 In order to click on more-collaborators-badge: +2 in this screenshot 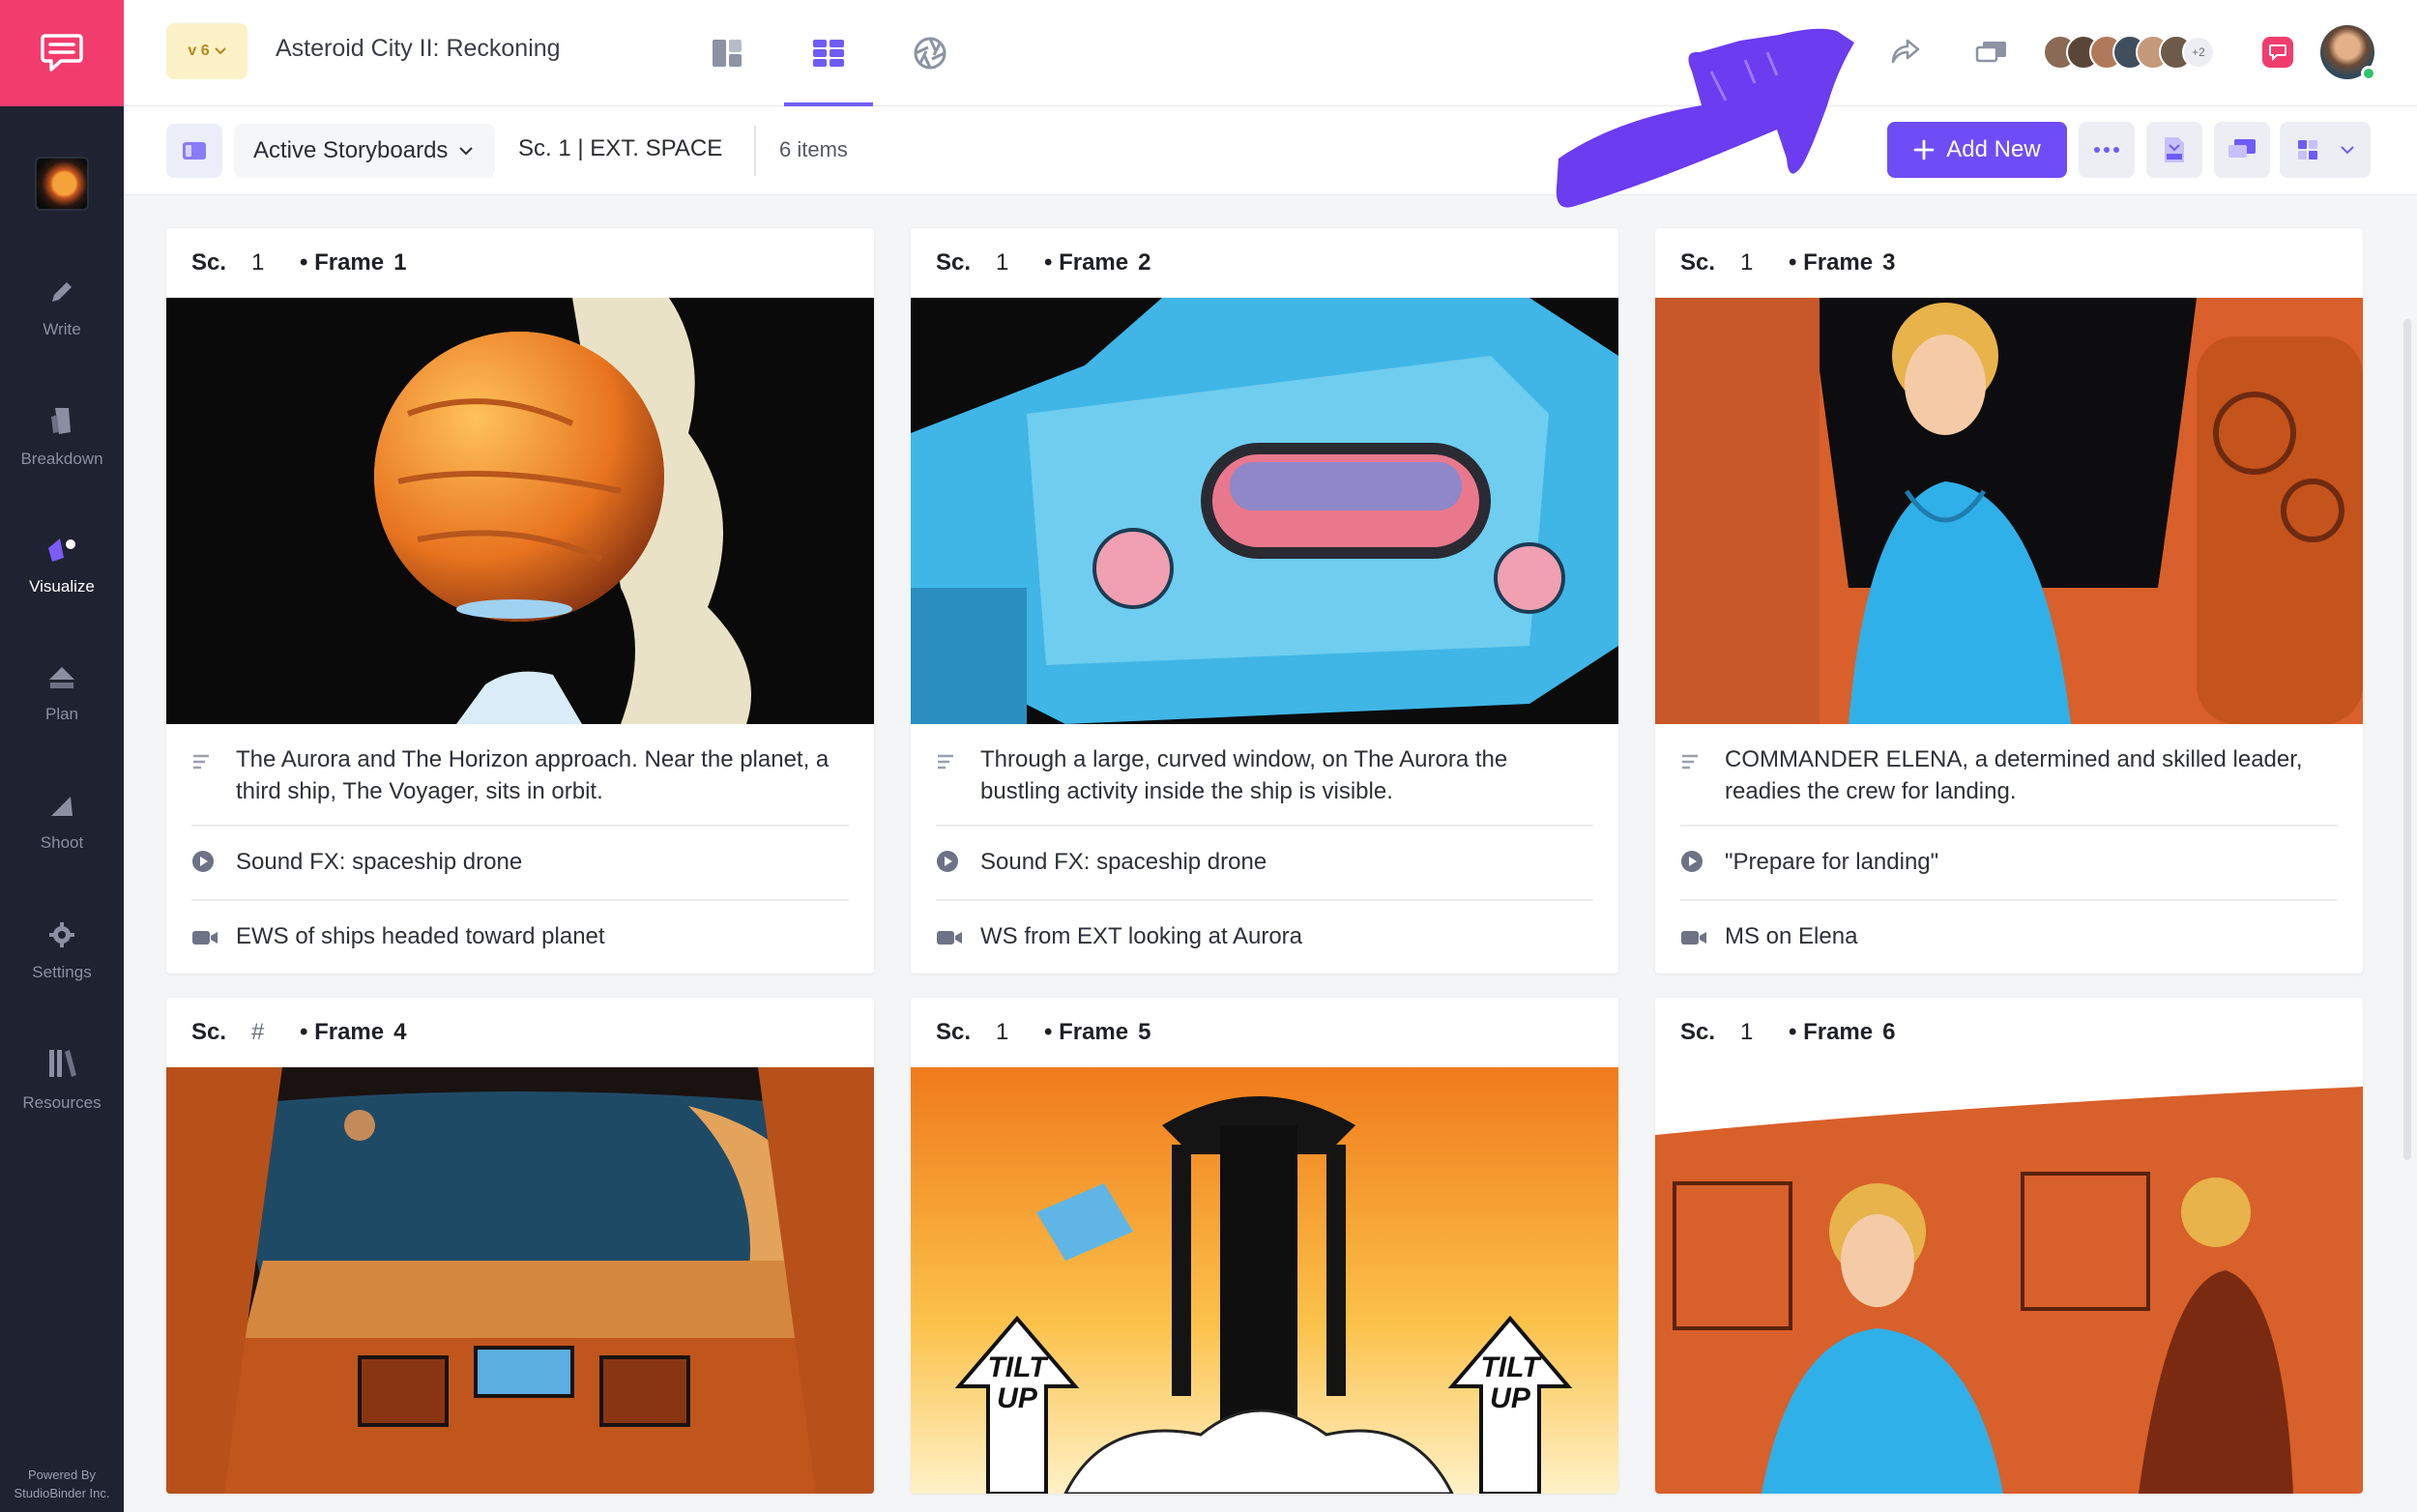, I will do `click(2198, 52)`.